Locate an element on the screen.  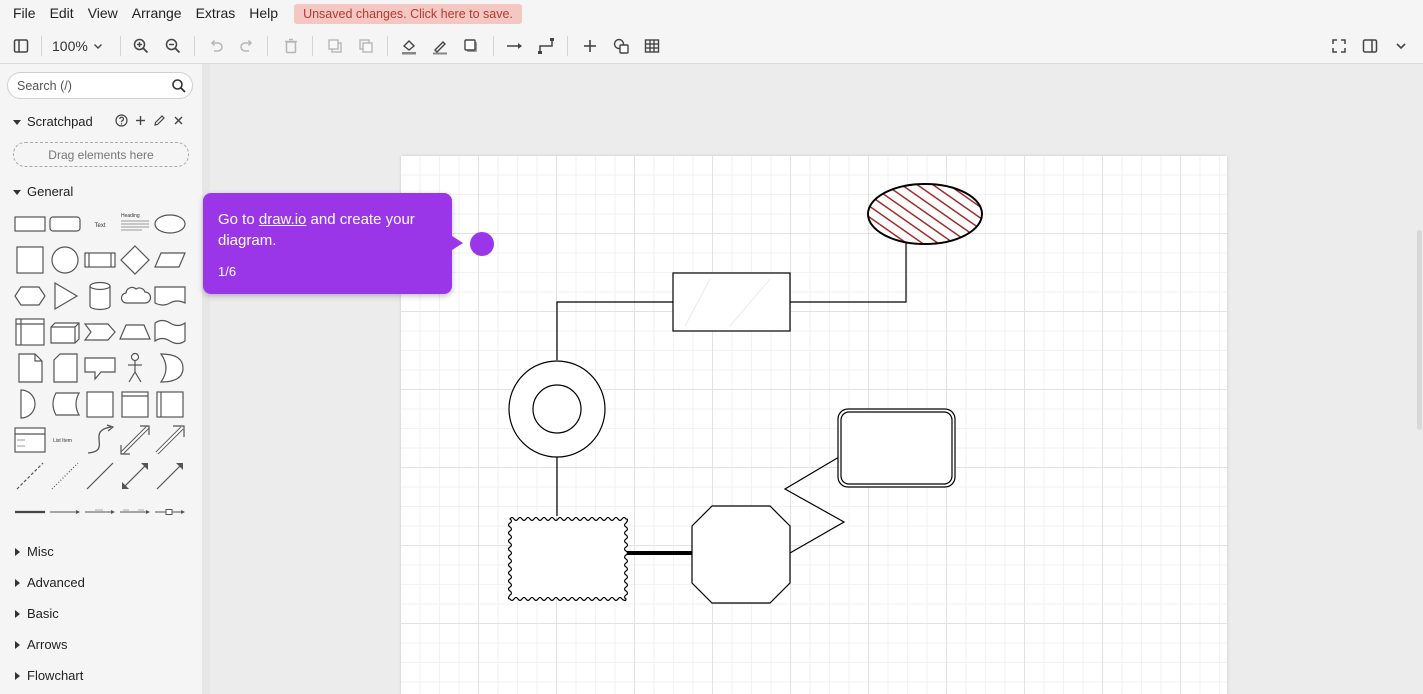
delete-icon is located at coordinates (291, 46).